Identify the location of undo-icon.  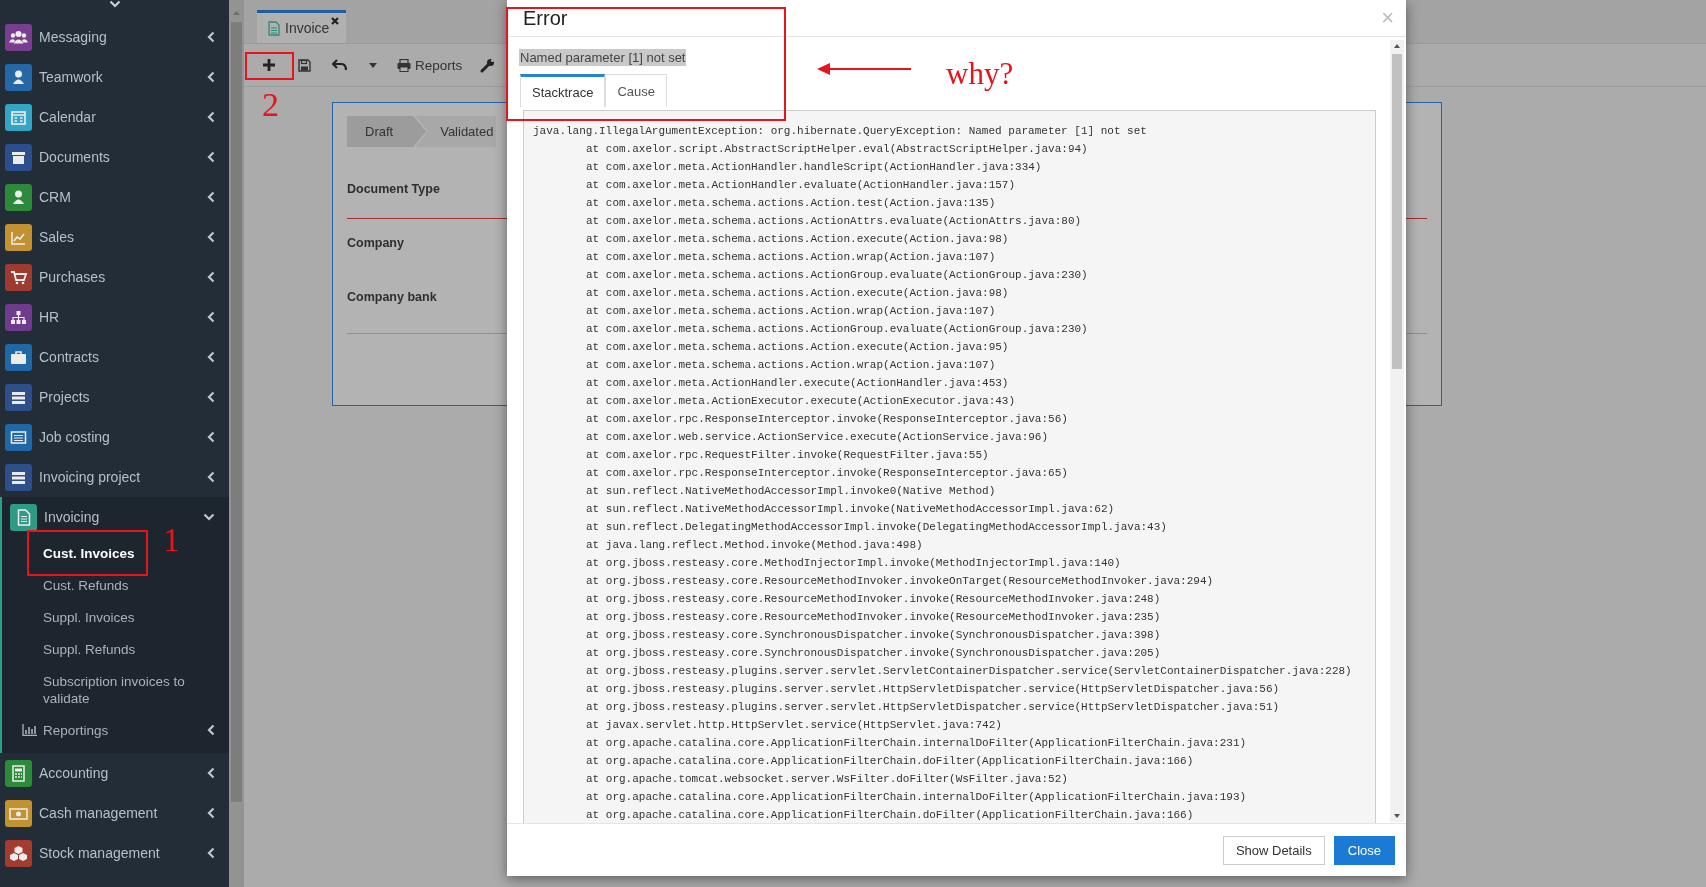
(339, 65).